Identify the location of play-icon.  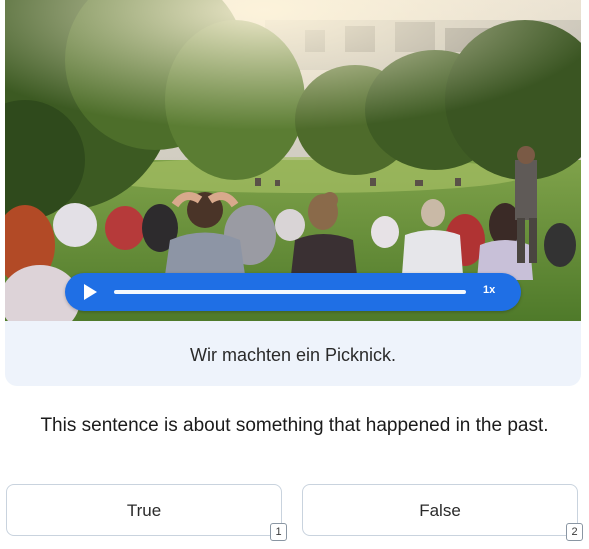
(90, 292).